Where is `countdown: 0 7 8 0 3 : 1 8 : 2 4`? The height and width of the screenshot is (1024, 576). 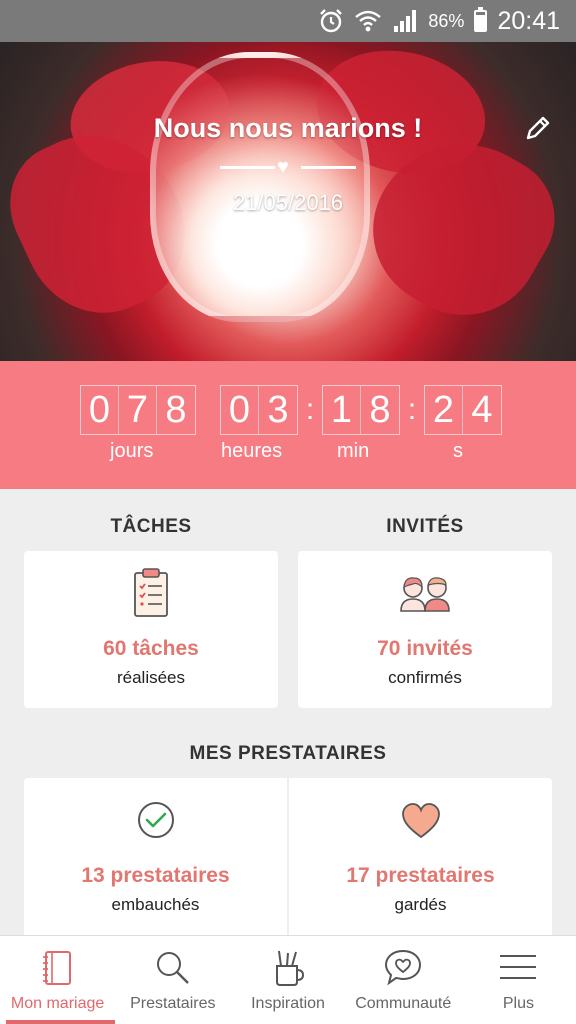 countdown: 0 7 8 0 3 : 1 8 : 2 4 is located at coordinates (288, 425).